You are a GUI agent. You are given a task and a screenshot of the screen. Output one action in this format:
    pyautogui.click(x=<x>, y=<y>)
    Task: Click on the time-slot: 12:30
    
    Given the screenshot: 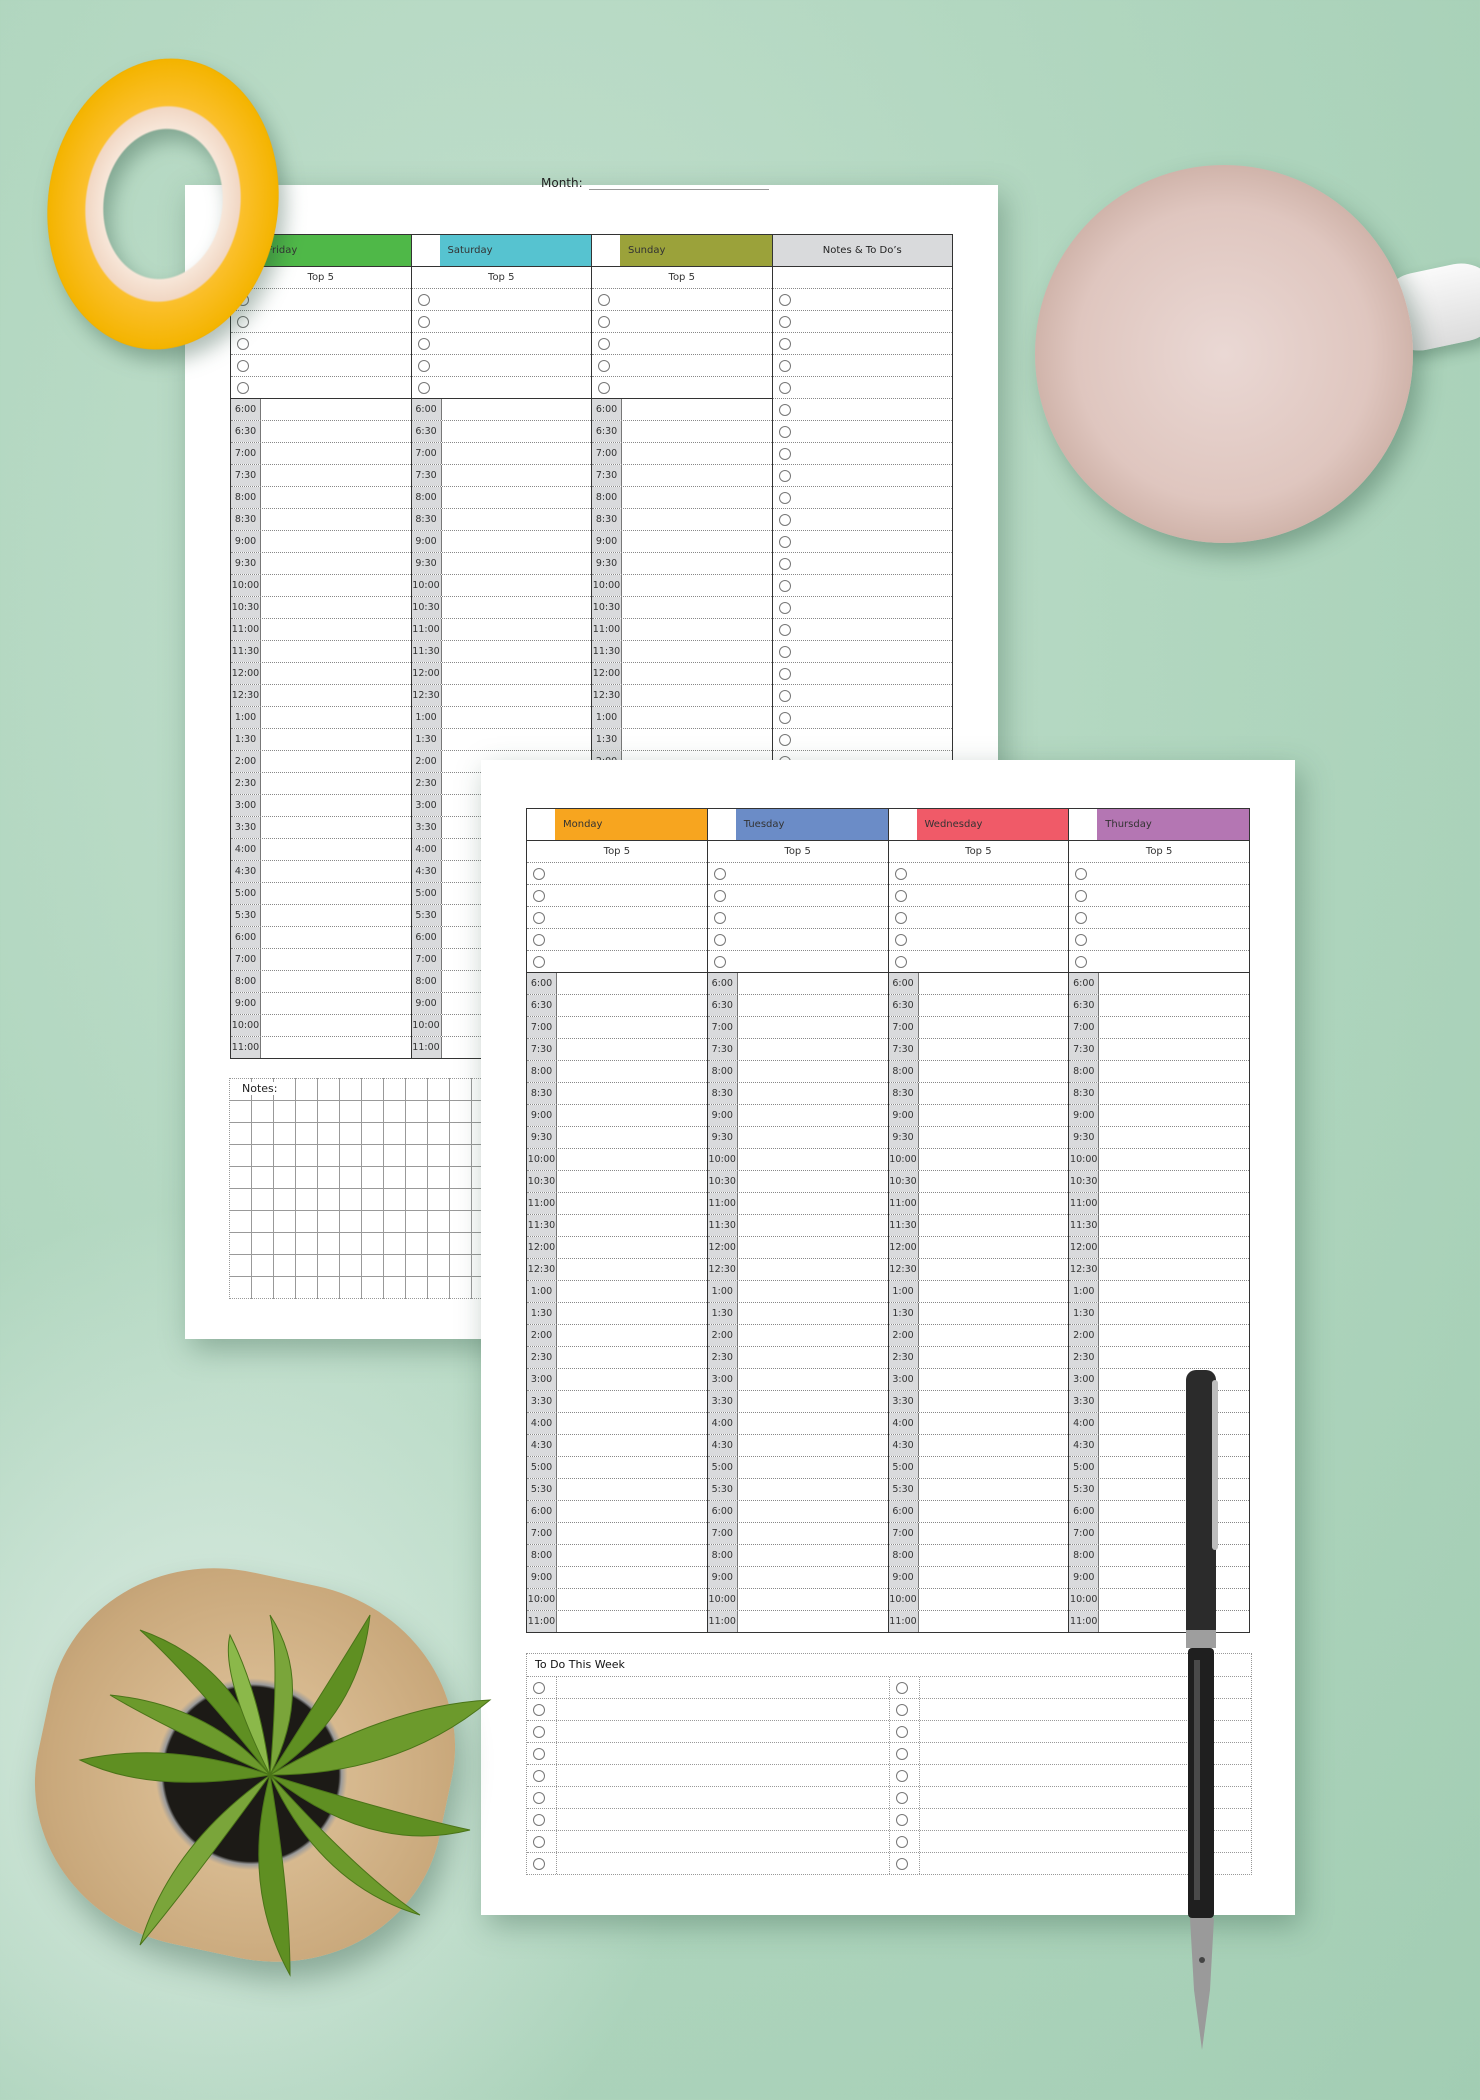 What is the action you would take?
    pyautogui.click(x=321, y=695)
    